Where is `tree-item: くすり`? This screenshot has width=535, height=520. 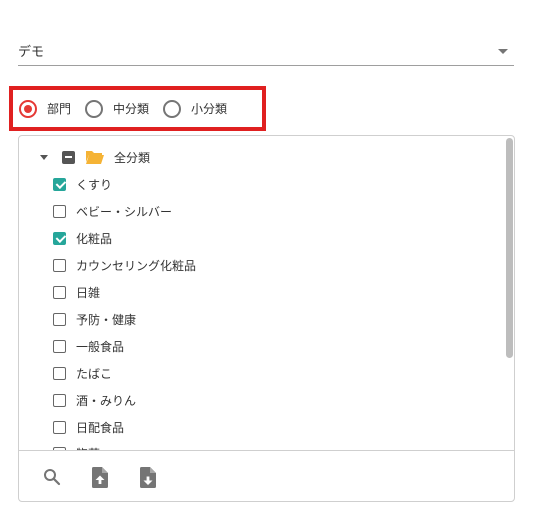
tree-item: くすり is located at coordinates (82, 184).